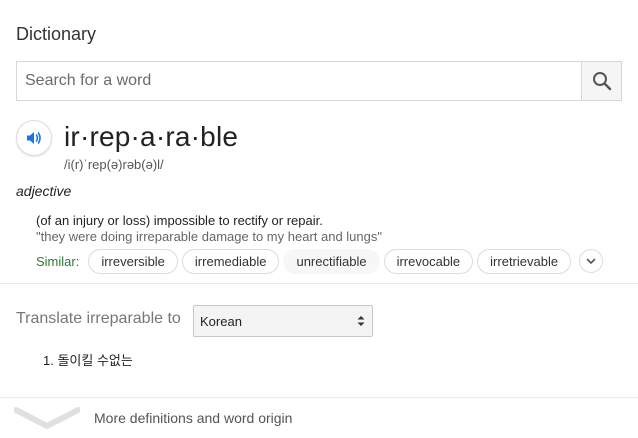  Describe the element at coordinates (193, 418) in the screenshot. I see `more-definitions-link: More definitions and word origin` at that location.